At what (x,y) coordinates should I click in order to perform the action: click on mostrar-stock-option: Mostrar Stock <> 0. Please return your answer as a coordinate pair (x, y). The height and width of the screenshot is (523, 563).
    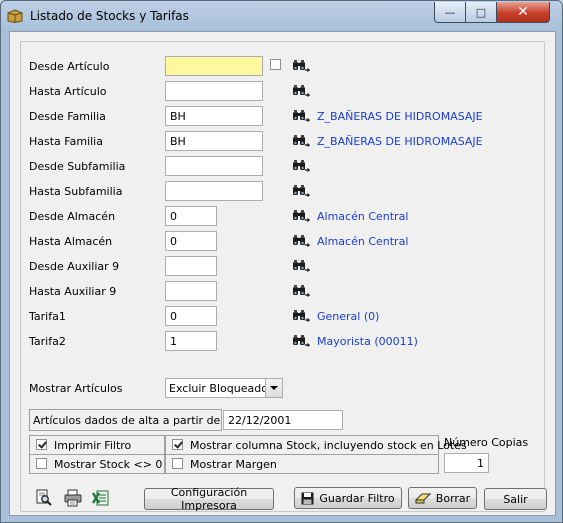
    Looking at the image, I should click on (97, 464).